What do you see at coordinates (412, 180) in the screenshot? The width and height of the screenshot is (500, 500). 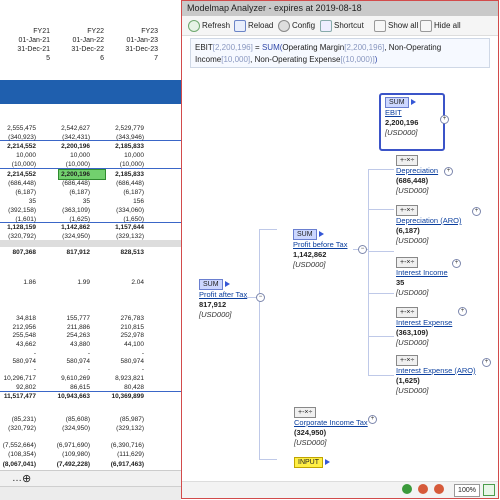 I see `node-value: (686,448)` at bounding box center [412, 180].